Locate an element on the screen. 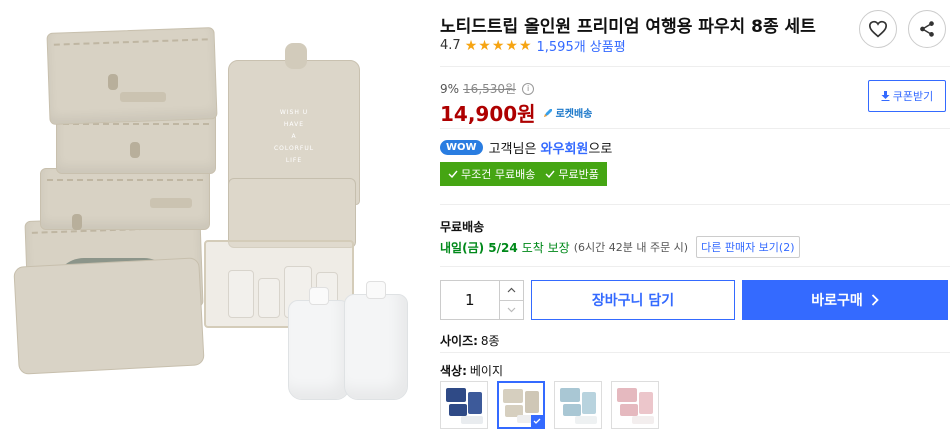 The height and width of the screenshot is (432, 952). wow-badge: WOW is located at coordinates (461, 147).